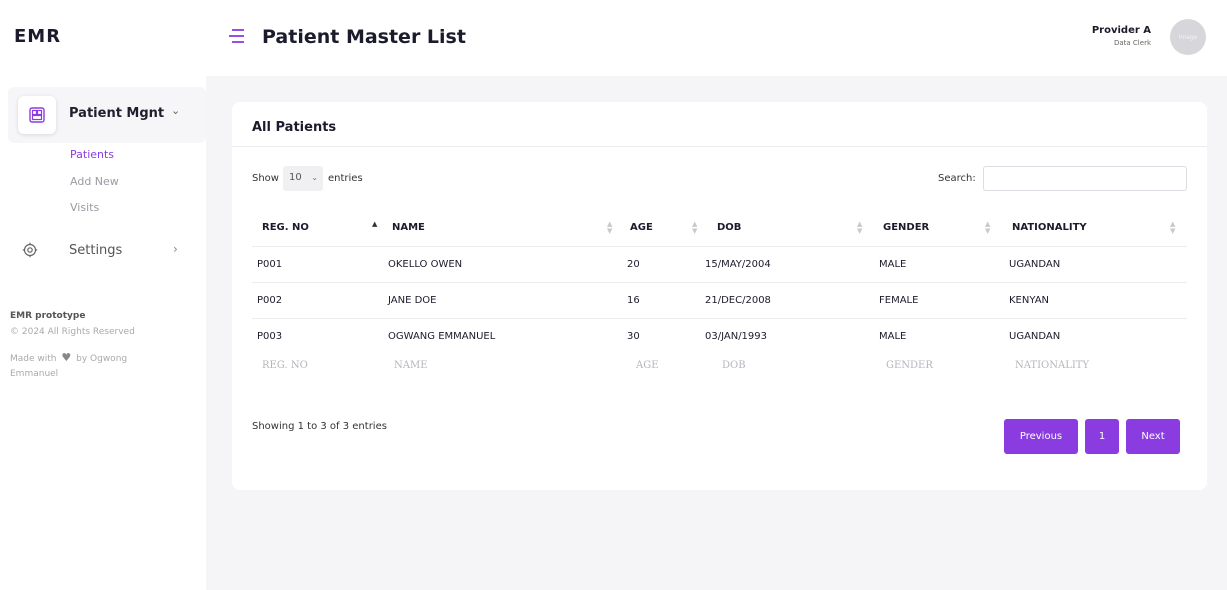 The height and width of the screenshot is (590, 1227). I want to click on avatar: Image, so click(1188, 37).